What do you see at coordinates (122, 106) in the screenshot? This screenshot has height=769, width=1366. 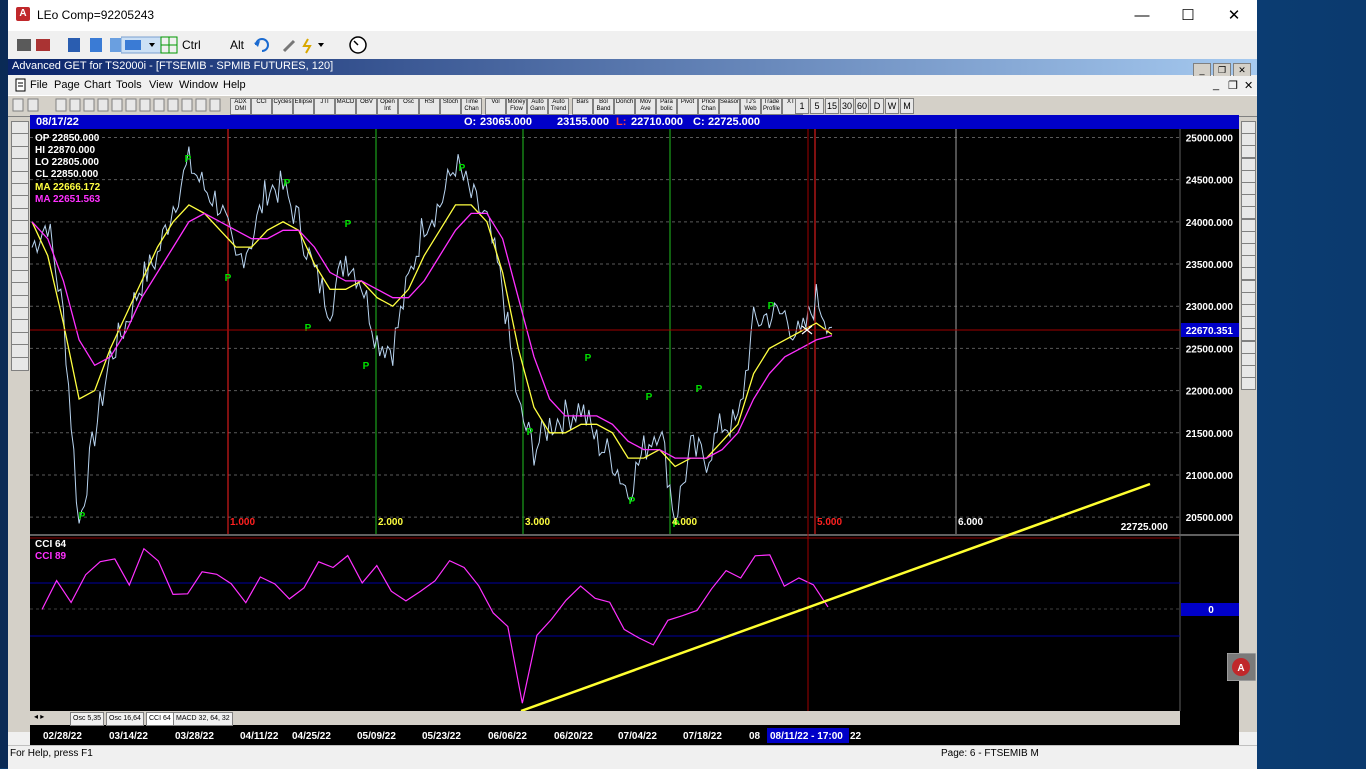 I see `file-tools-icons` at bounding box center [122, 106].